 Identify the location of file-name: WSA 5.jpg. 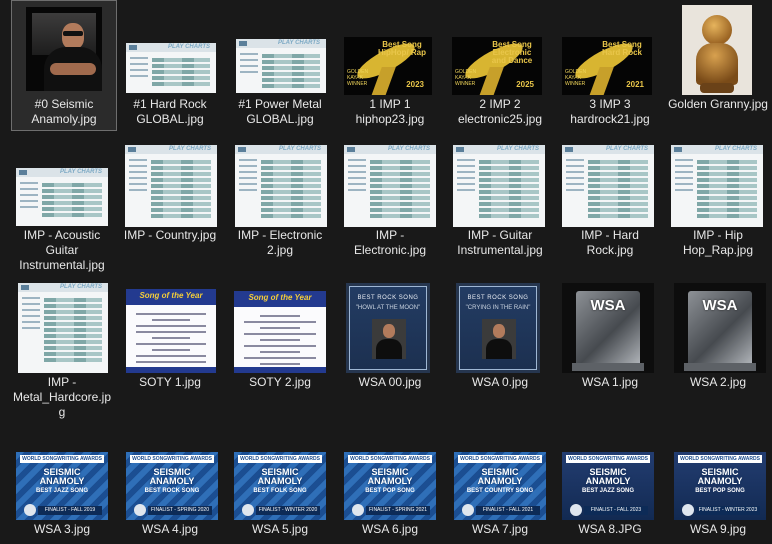
(280, 529).